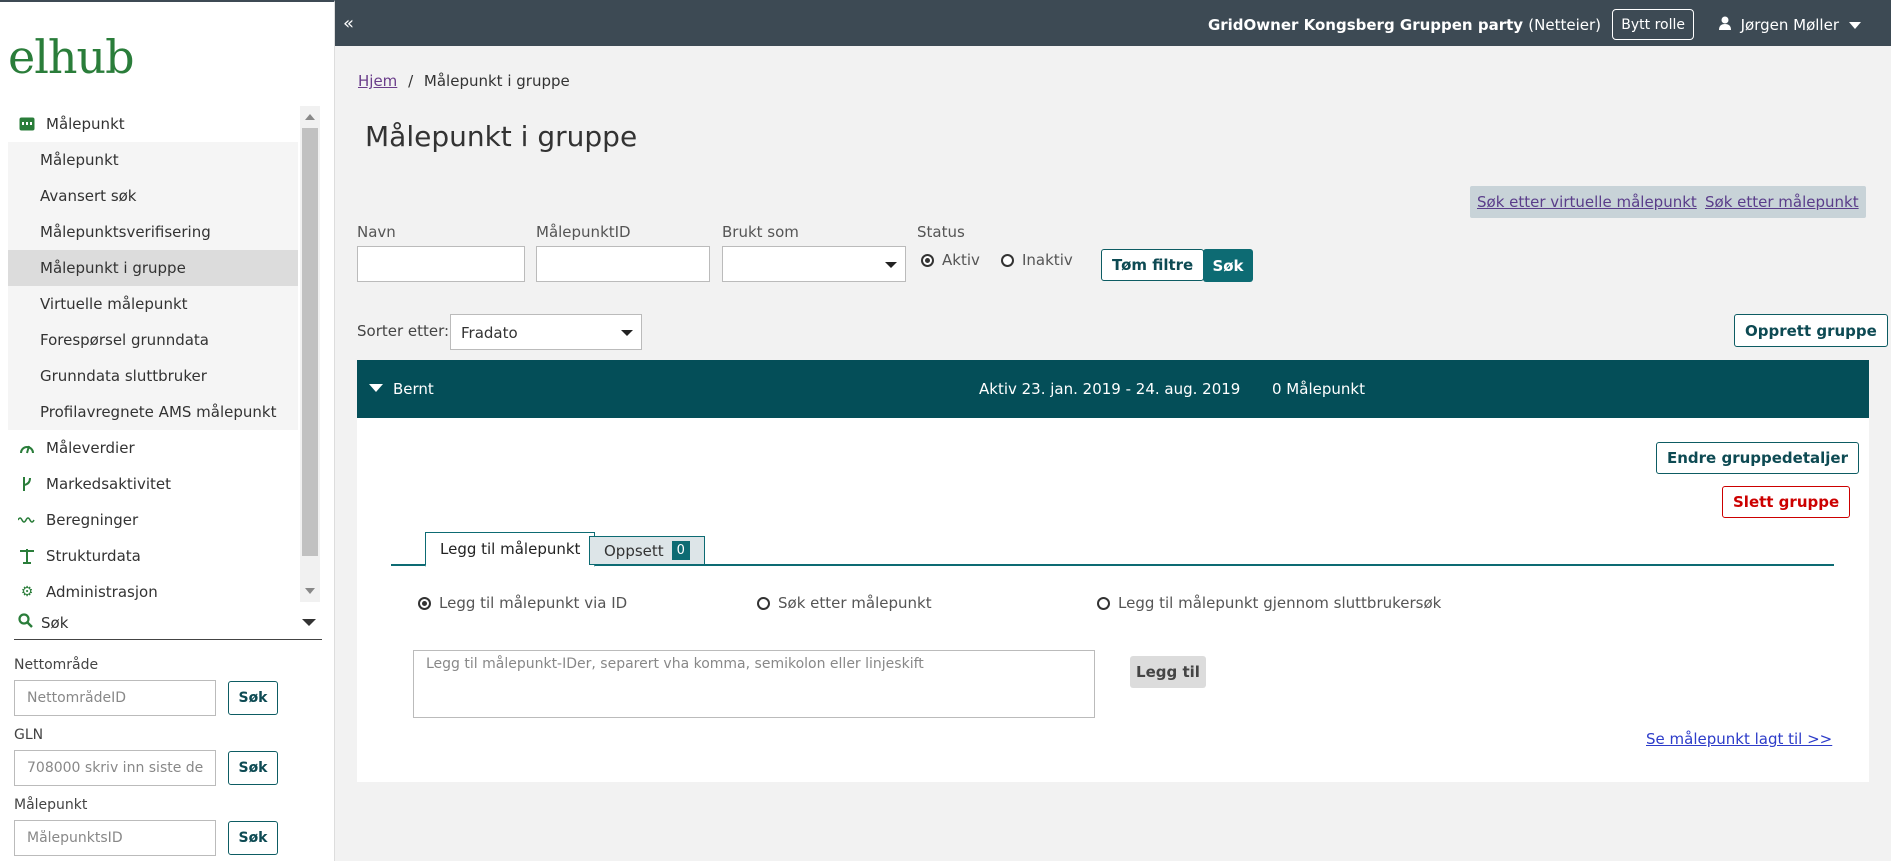 Image resolution: width=1891 pixels, height=861 pixels. Describe the element at coordinates (27, 592) in the screenshot. I see `gear-icon: ⚙` at that location.